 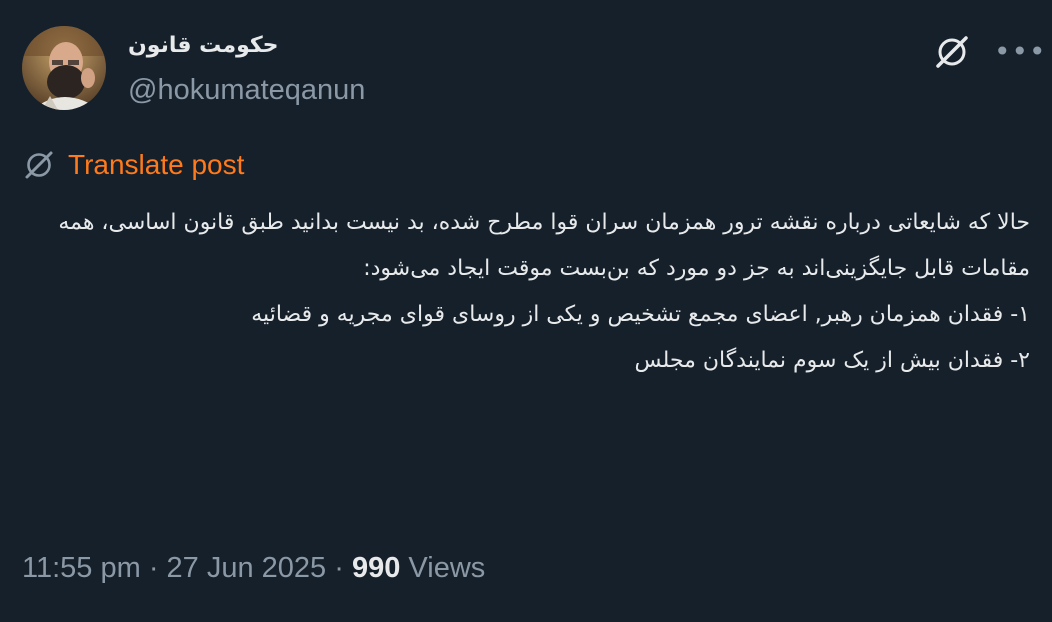 I want to click on tweet-header: حکومت قانون @hokumateqanun •••, so click(x=534, y=71).